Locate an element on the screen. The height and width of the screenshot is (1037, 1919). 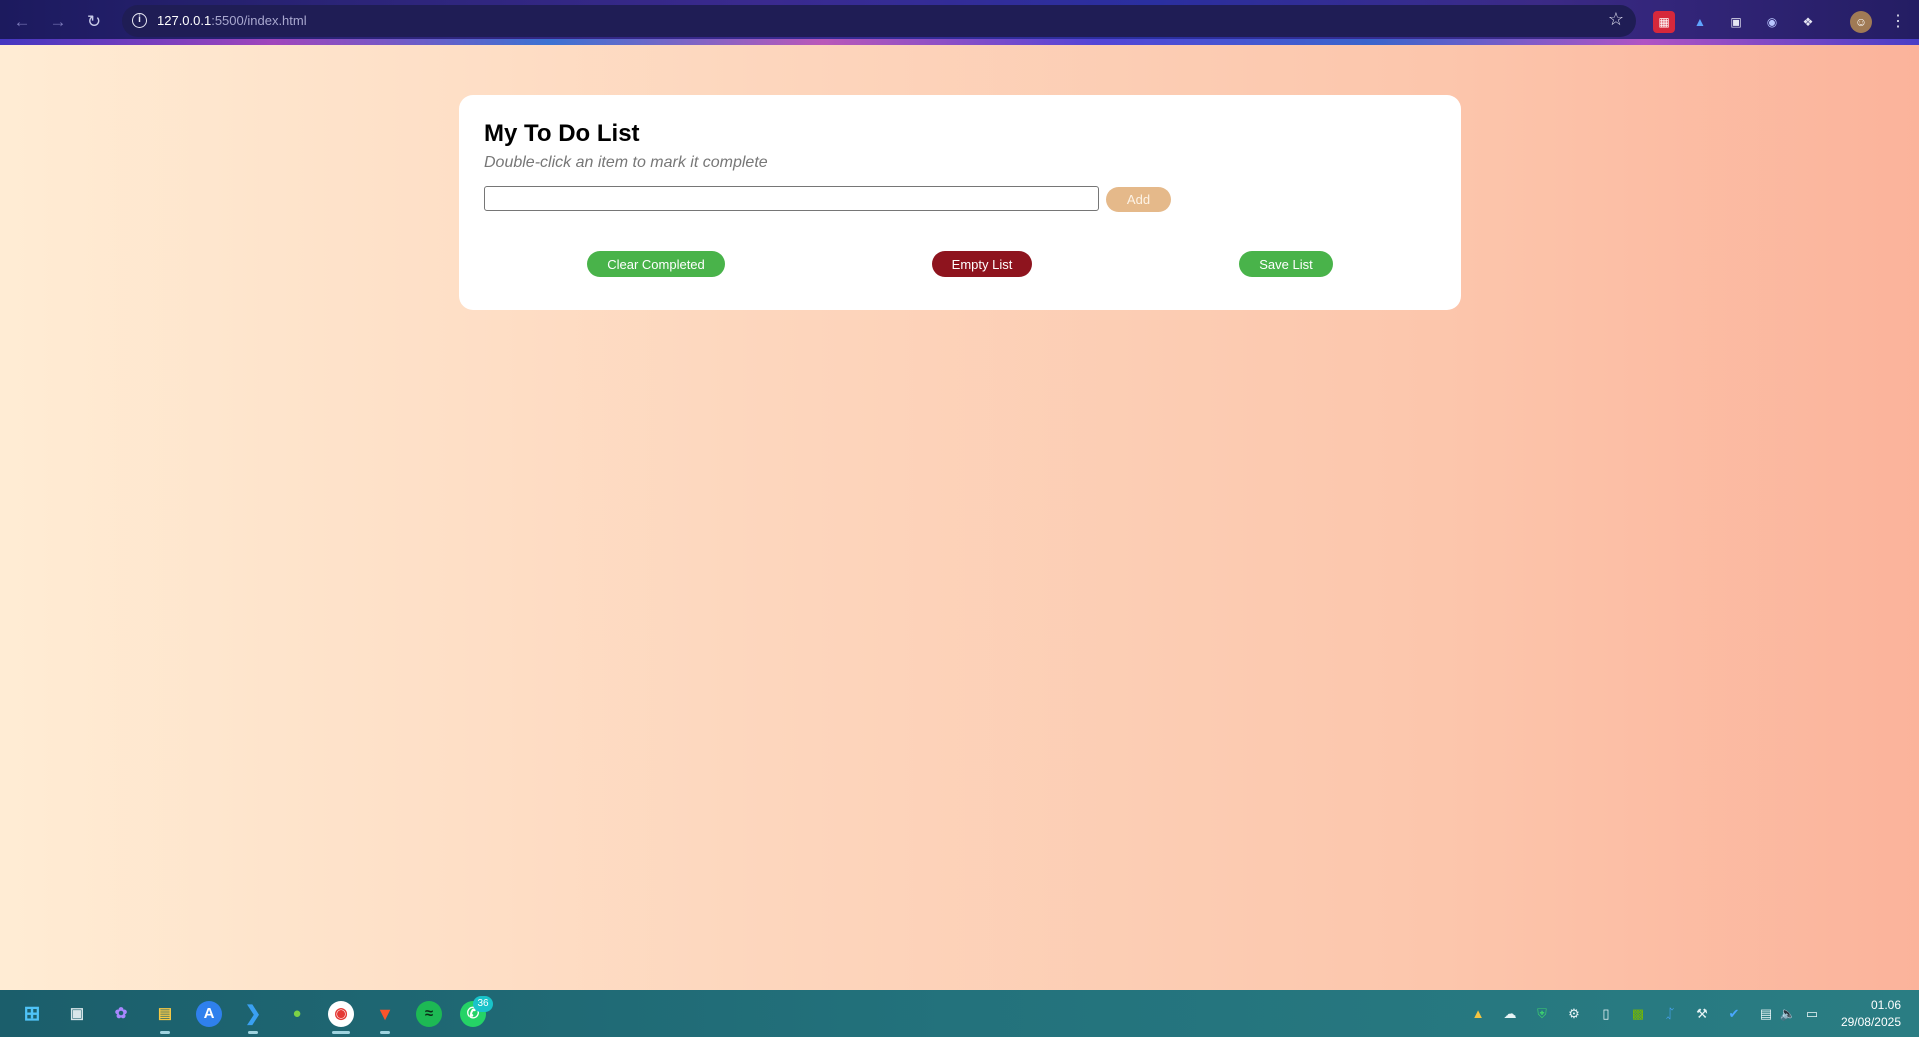
reload-icon: ↻ is located at coordinates (94, 22).